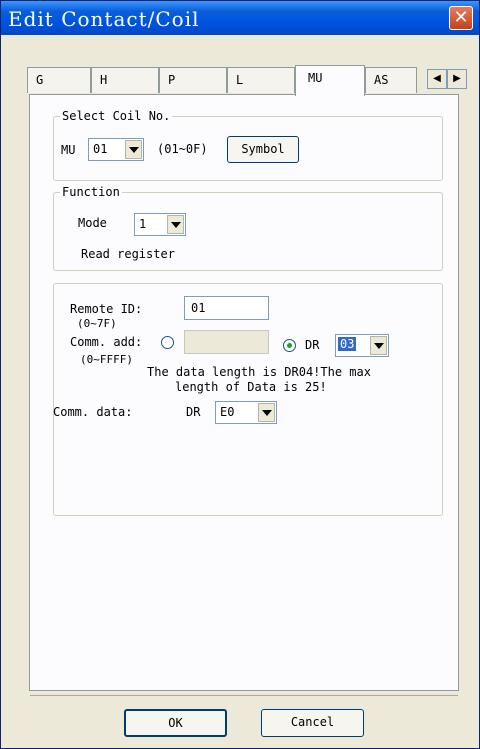 The height and width of the screenshot is (749, 480). What do you see at coordinates (362, 345) in the screenshot?
I see `comm-dr-select: 03` at bounding box center [362, 345].